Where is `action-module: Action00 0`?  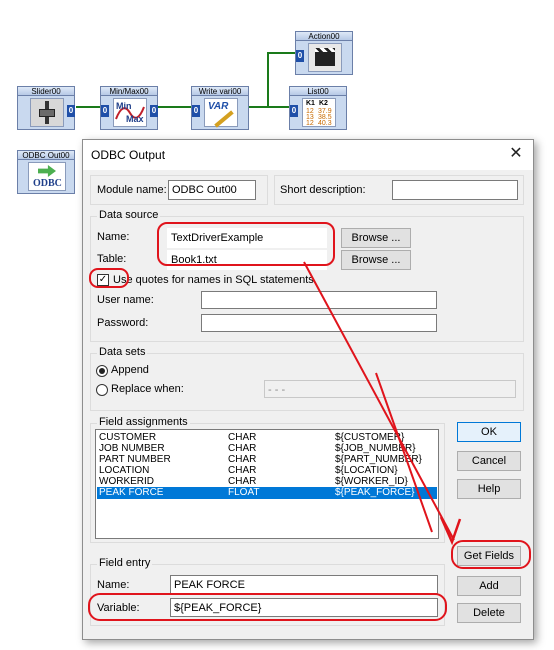 action-module: Action00 0 is located at coordinates (324, 53).